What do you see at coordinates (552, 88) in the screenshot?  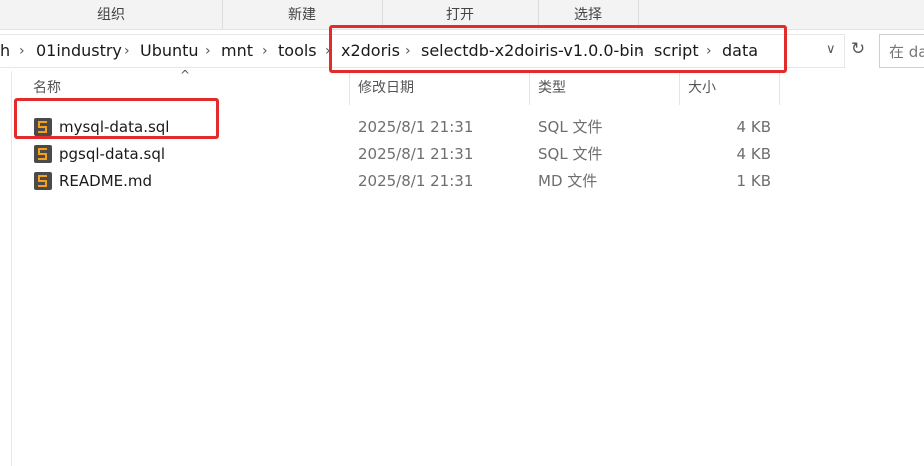 I see `column-header-label: 类型` at bounding box center [552, 88].